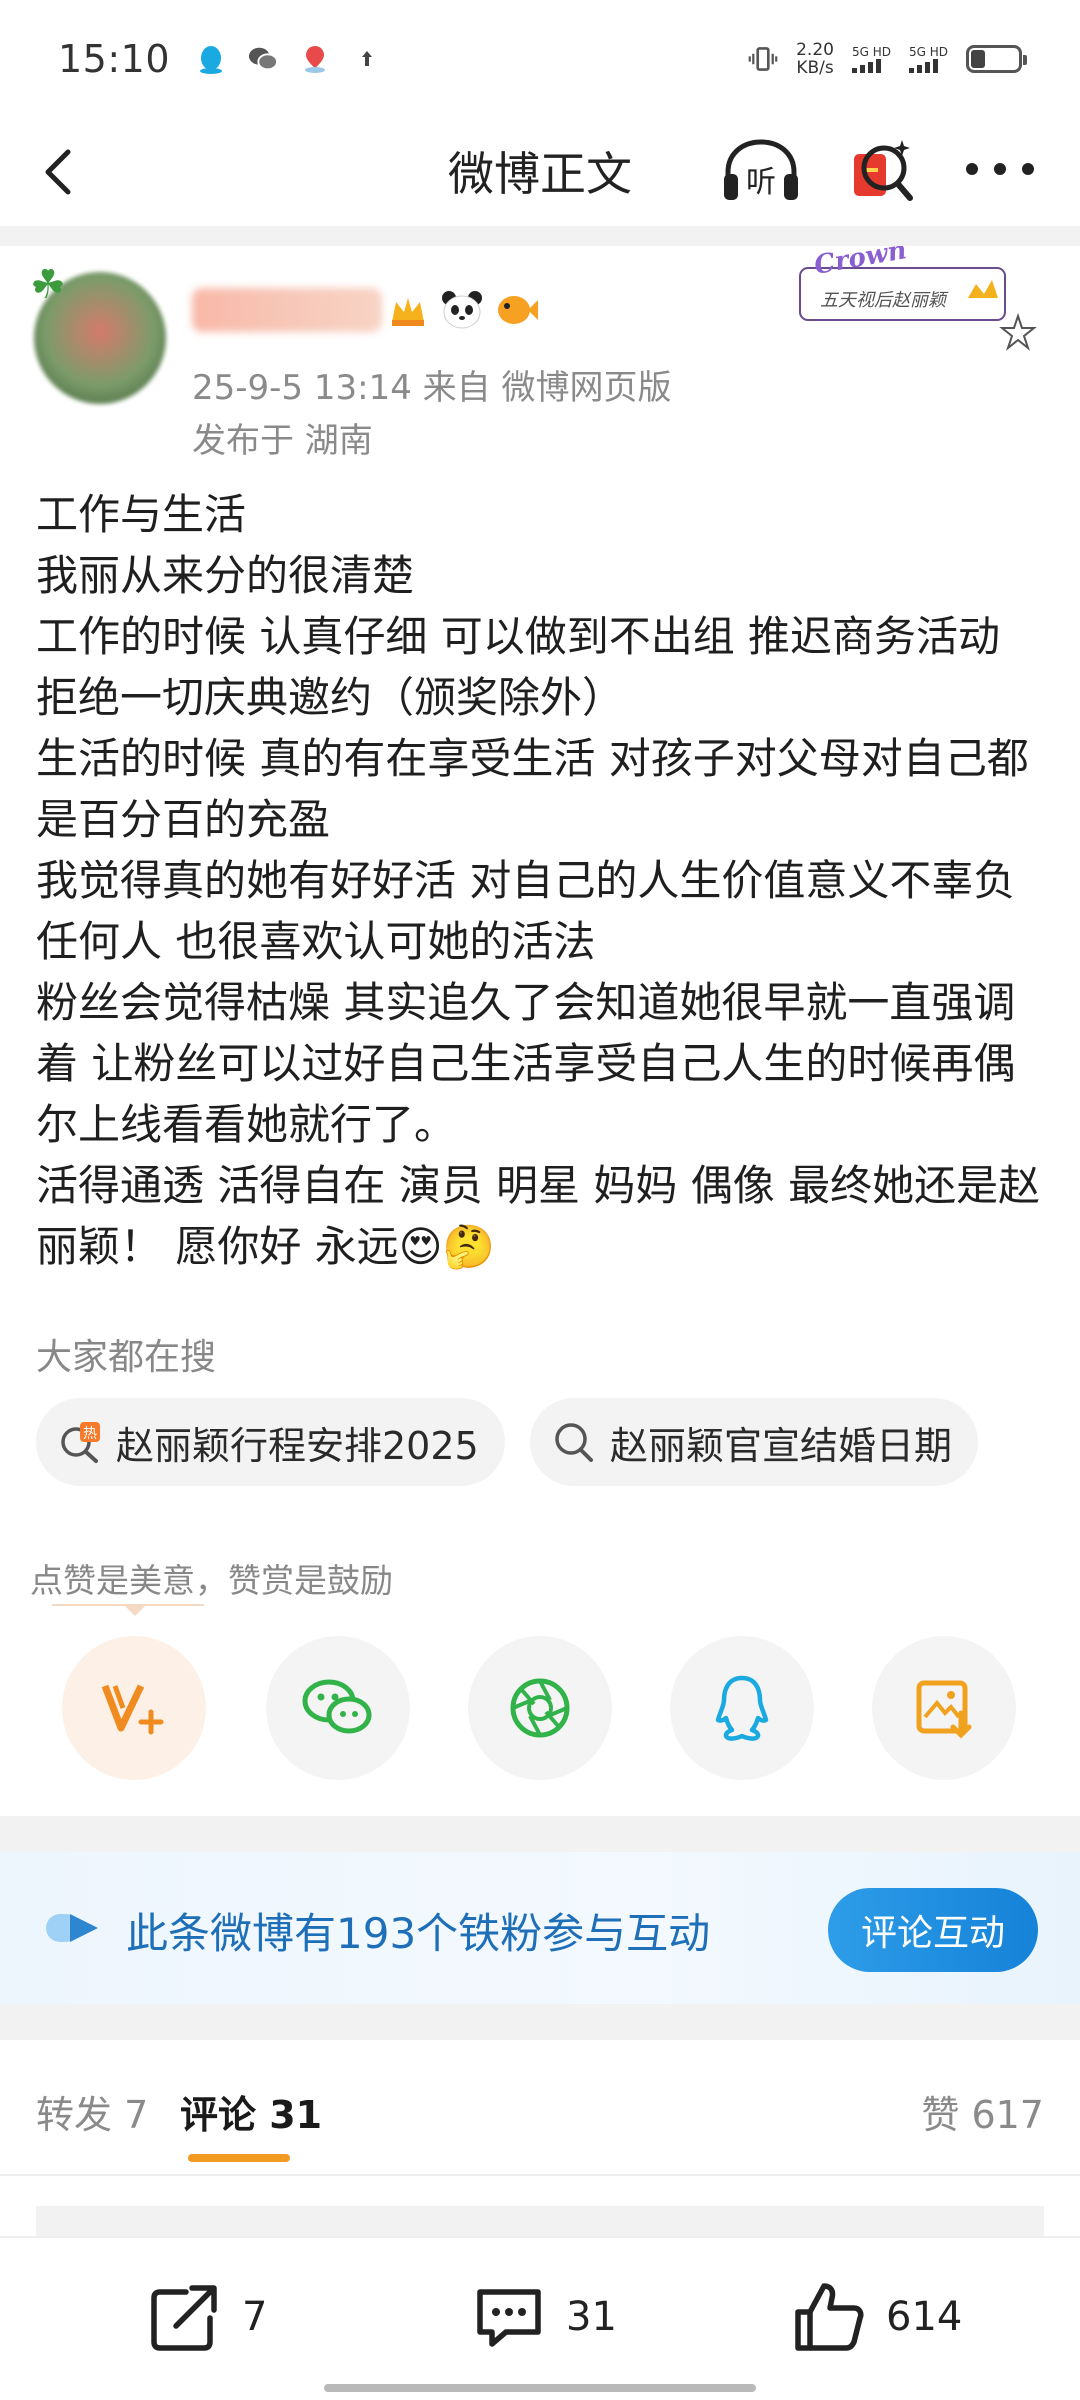 The width and height of the screenshot is (1080, 2400). What do you see at coordinates (884, 300) in the screenshot?
I see `stamp-text: 五天视后赵丽颖` at bounding box center [884, 300].